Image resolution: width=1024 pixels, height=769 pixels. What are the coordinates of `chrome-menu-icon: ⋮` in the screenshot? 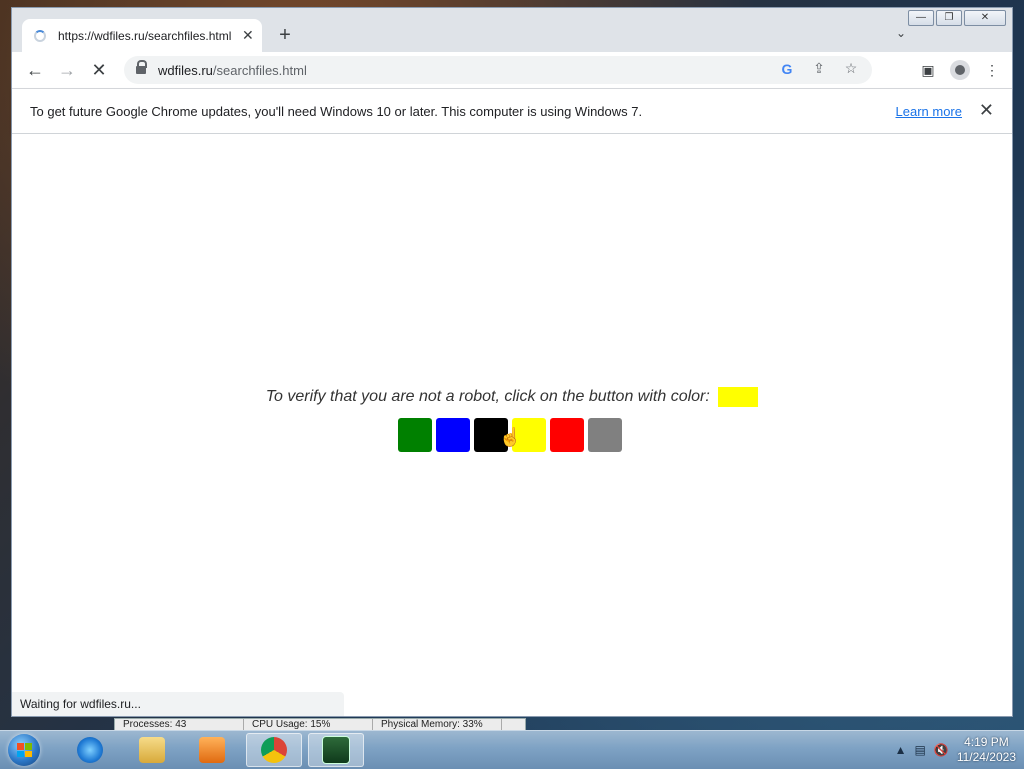 It's located at (992, 70).